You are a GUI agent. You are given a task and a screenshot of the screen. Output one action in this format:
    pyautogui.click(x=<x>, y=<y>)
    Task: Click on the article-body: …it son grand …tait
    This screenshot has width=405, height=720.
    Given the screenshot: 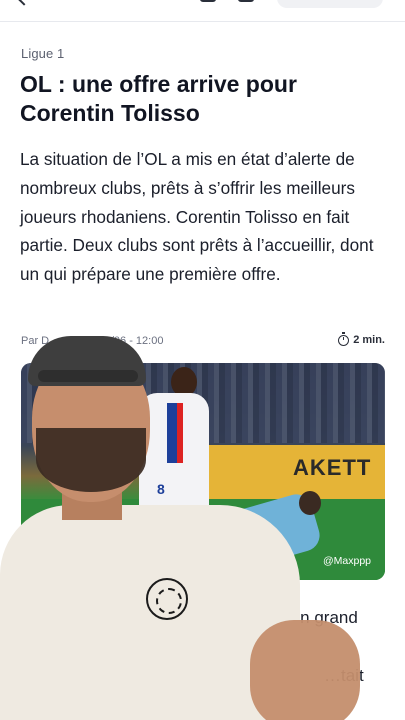 What is the action you would take?
    pyautogui.click(x=205, y=647)
    